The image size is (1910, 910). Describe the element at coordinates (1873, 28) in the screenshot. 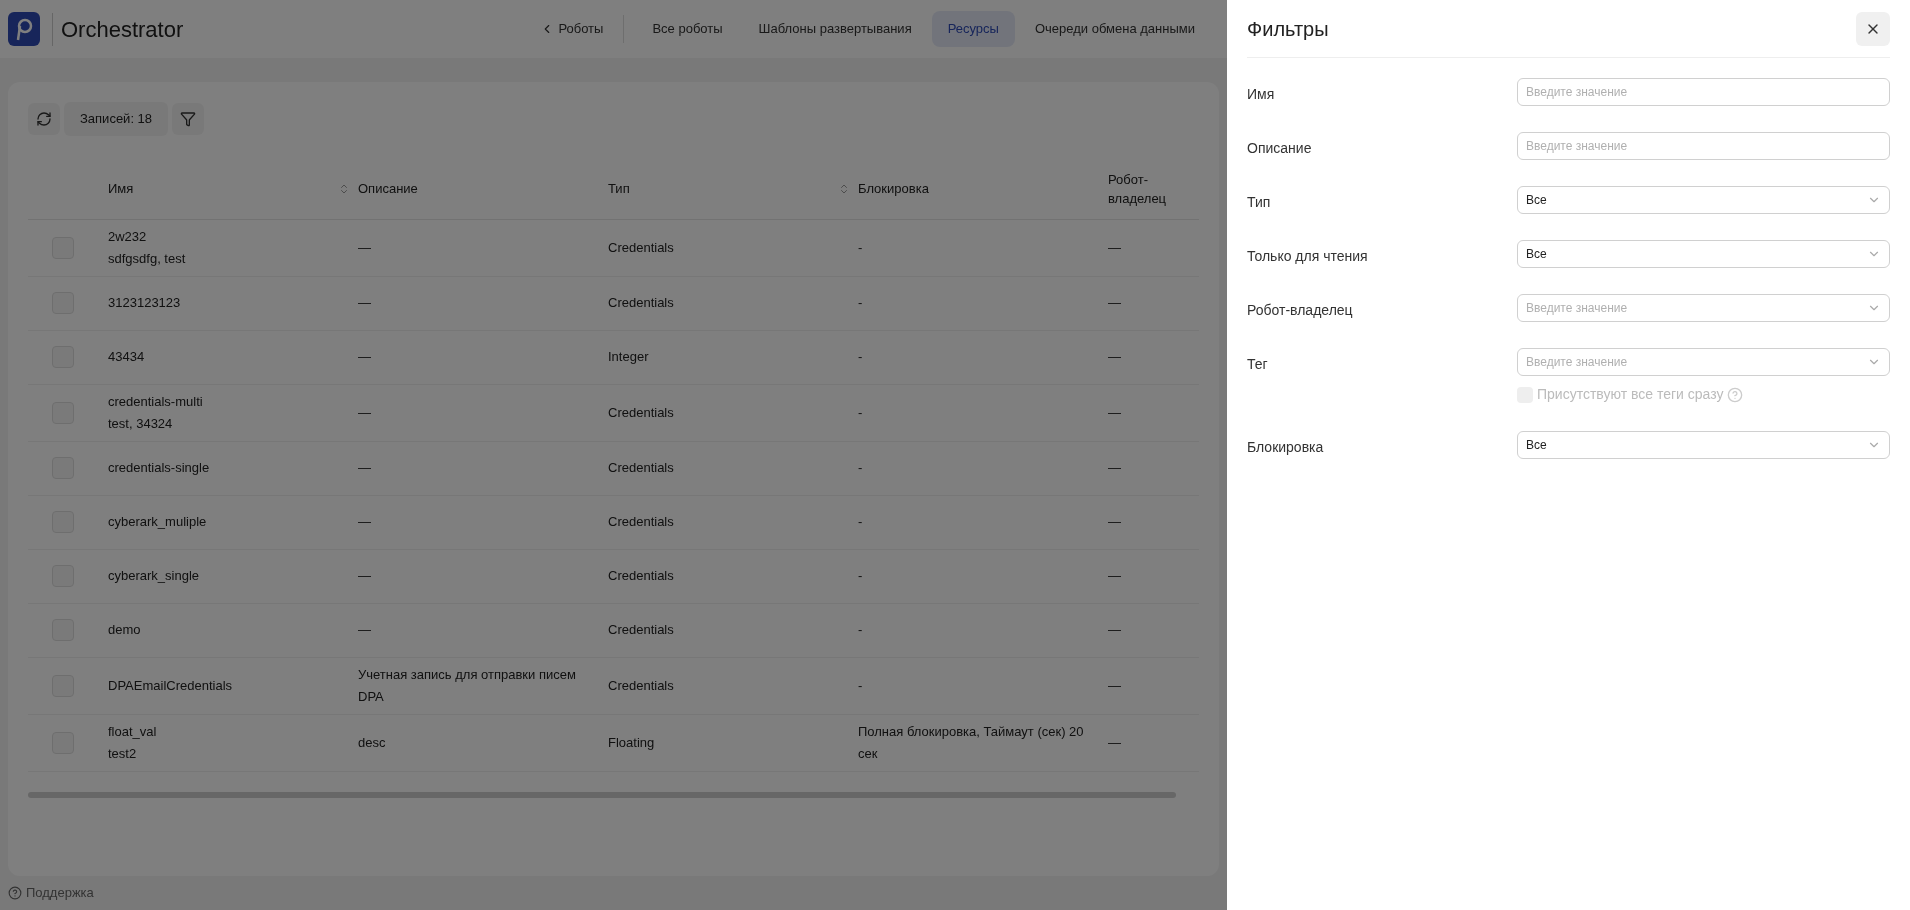

I see `close-button` at that location.